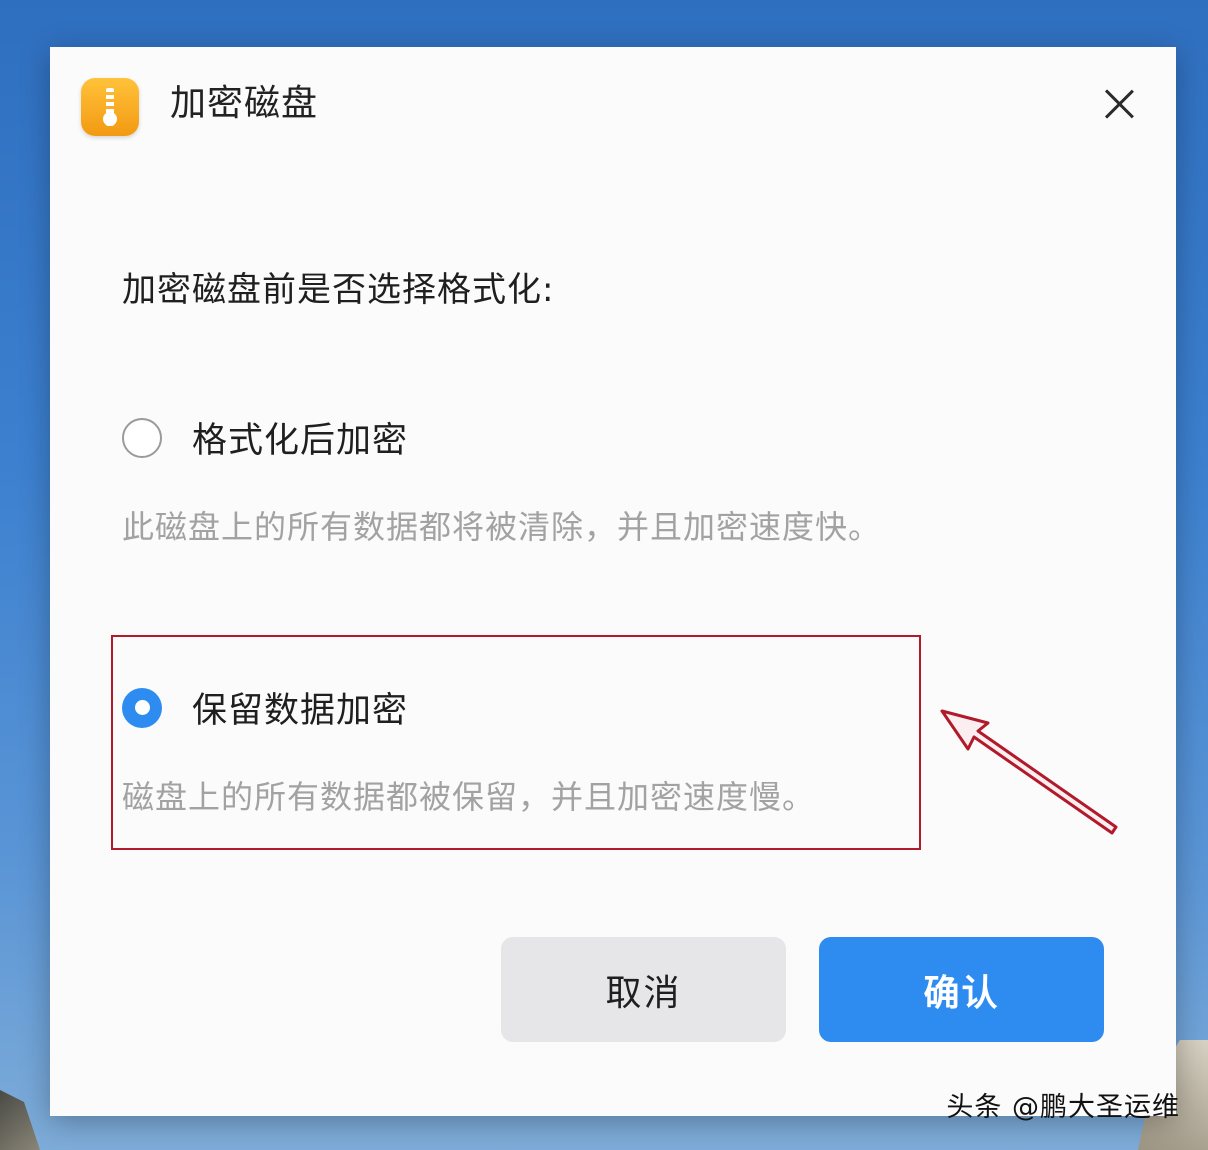  What do you see at coordinates (1029, 772) in the screenshot?
I see `annotation-arrow-icon` at bounding box center [1029, 772].